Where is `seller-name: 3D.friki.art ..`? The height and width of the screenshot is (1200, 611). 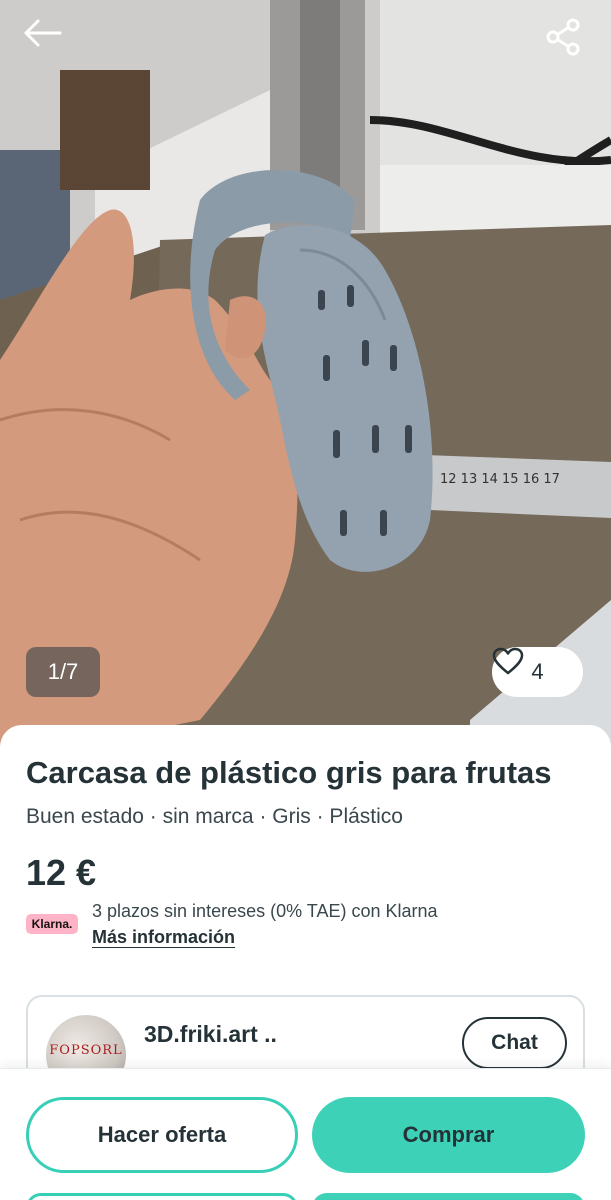 seller-name: 3D.friki.art .. is located at coordinates (210, 1034).